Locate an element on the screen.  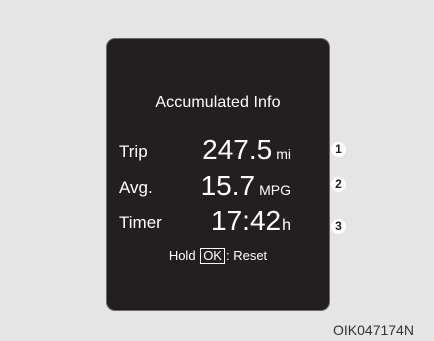
timer-row: Timer 17:42h is located at coordinates (219, 222).